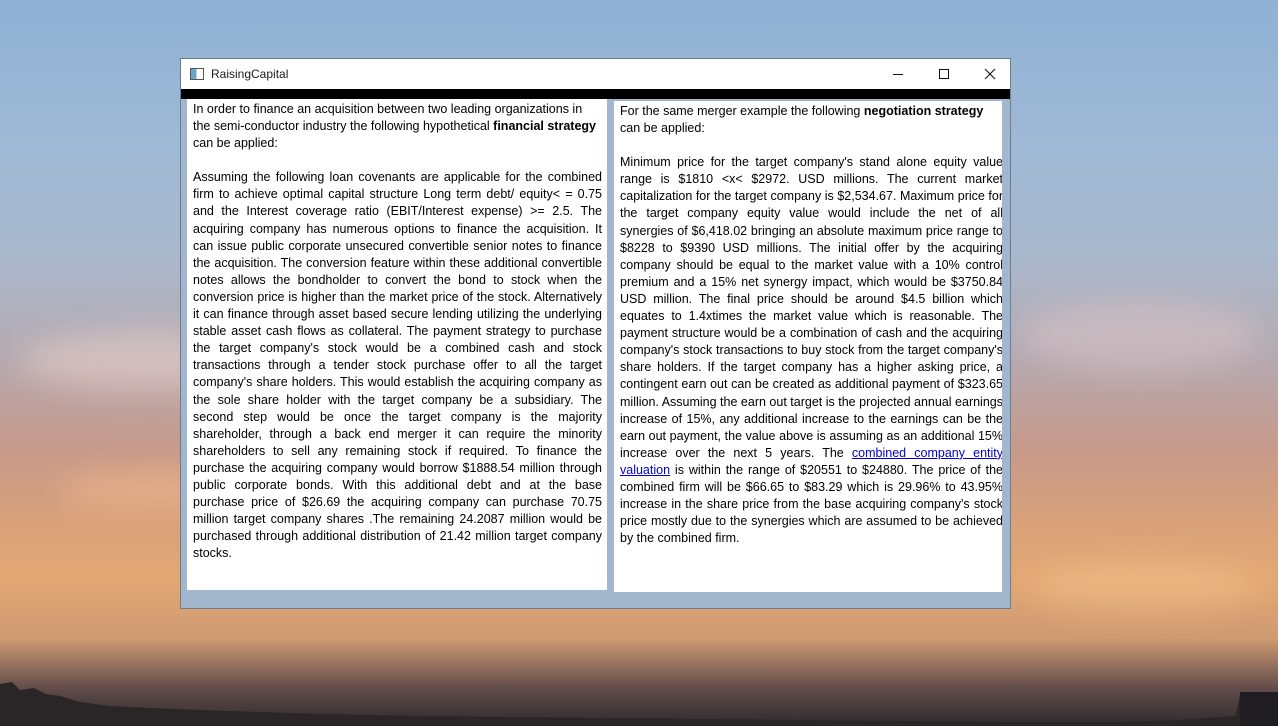 This screenshot has height=726, width=1278. What do you see at coordinates (250, 74) in the screenshot?
I see `window-title: RaisingCapital` at bounding box center [250, 74].